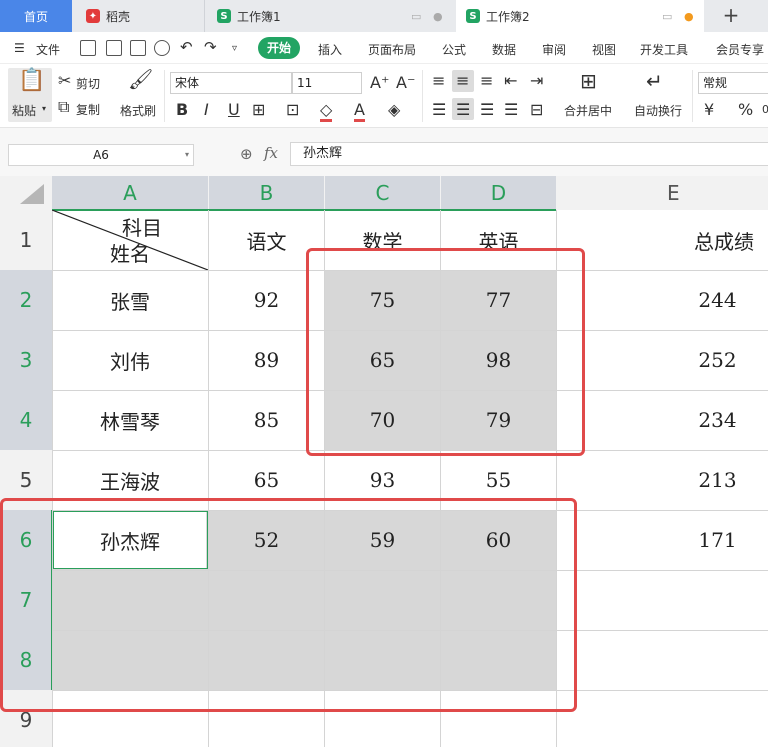 The height and width of the screenshot is (750, 768). What do you see at coordinates (714, 540) in the screenshot?
I see `cell-total: 171` at bounding box center [714, 540].